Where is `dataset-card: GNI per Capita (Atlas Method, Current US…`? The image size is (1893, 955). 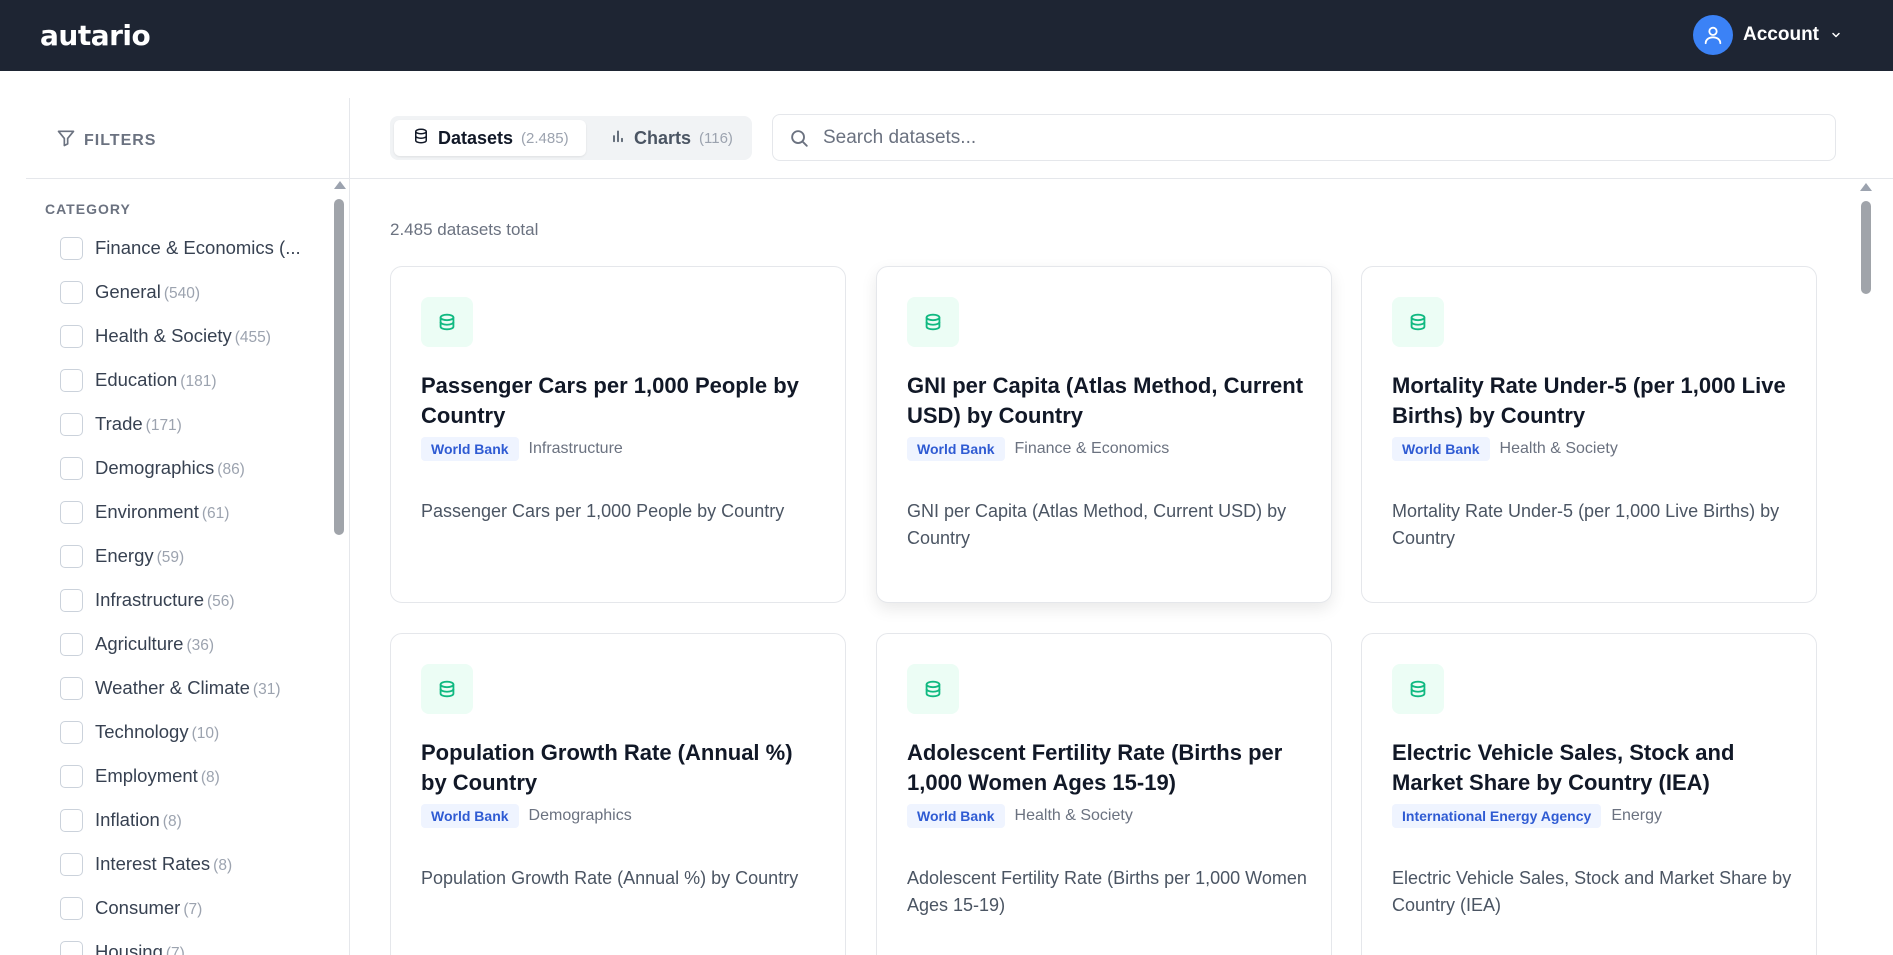 dataset-card: GNI per Capita (Atlas Method, Current US… is located at coordinates (1104, 434).